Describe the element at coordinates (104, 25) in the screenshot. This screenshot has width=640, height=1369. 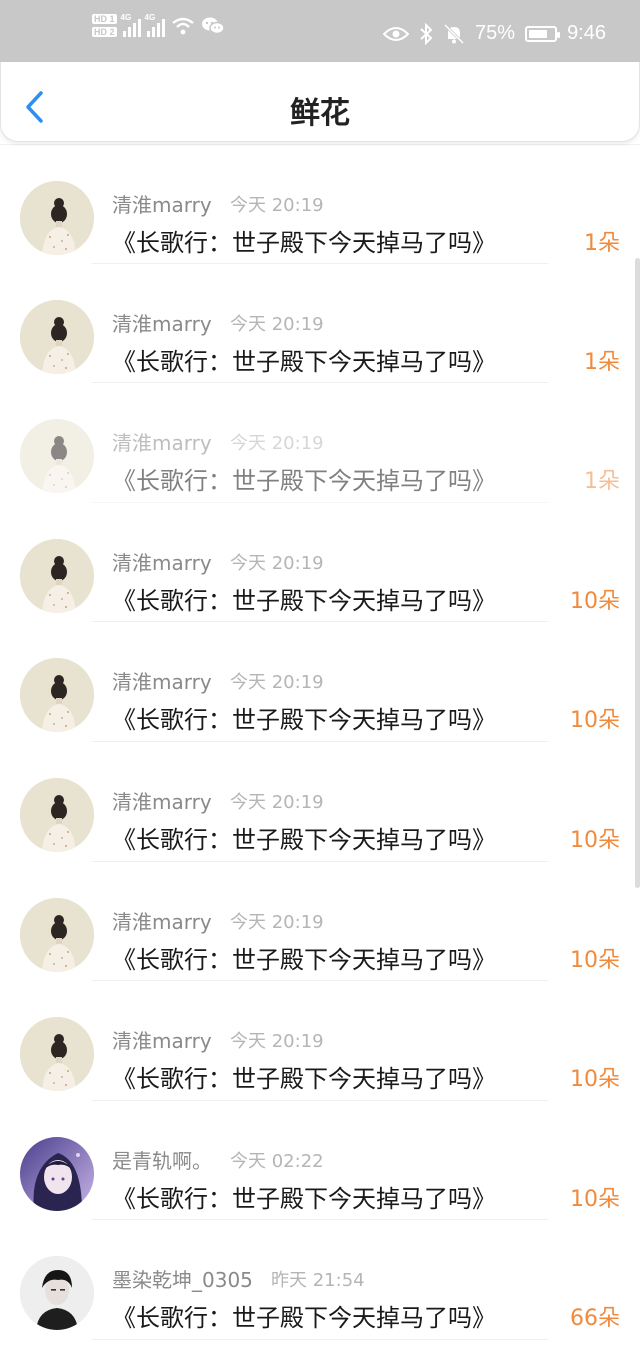
I see `hd-indicator: HD 1 HD 2` at that location.